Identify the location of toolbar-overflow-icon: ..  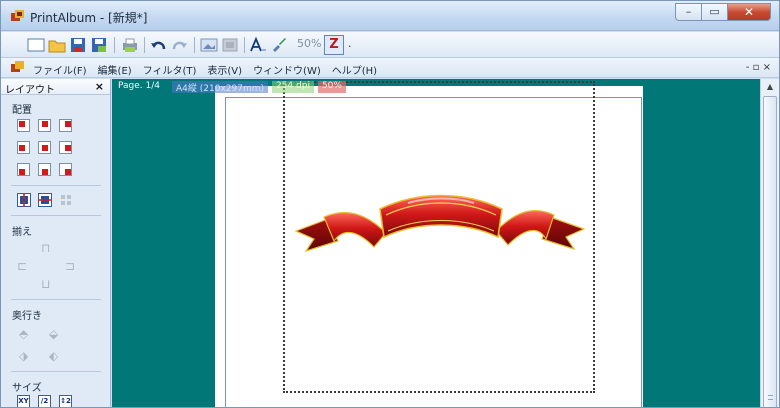
(350, 43).